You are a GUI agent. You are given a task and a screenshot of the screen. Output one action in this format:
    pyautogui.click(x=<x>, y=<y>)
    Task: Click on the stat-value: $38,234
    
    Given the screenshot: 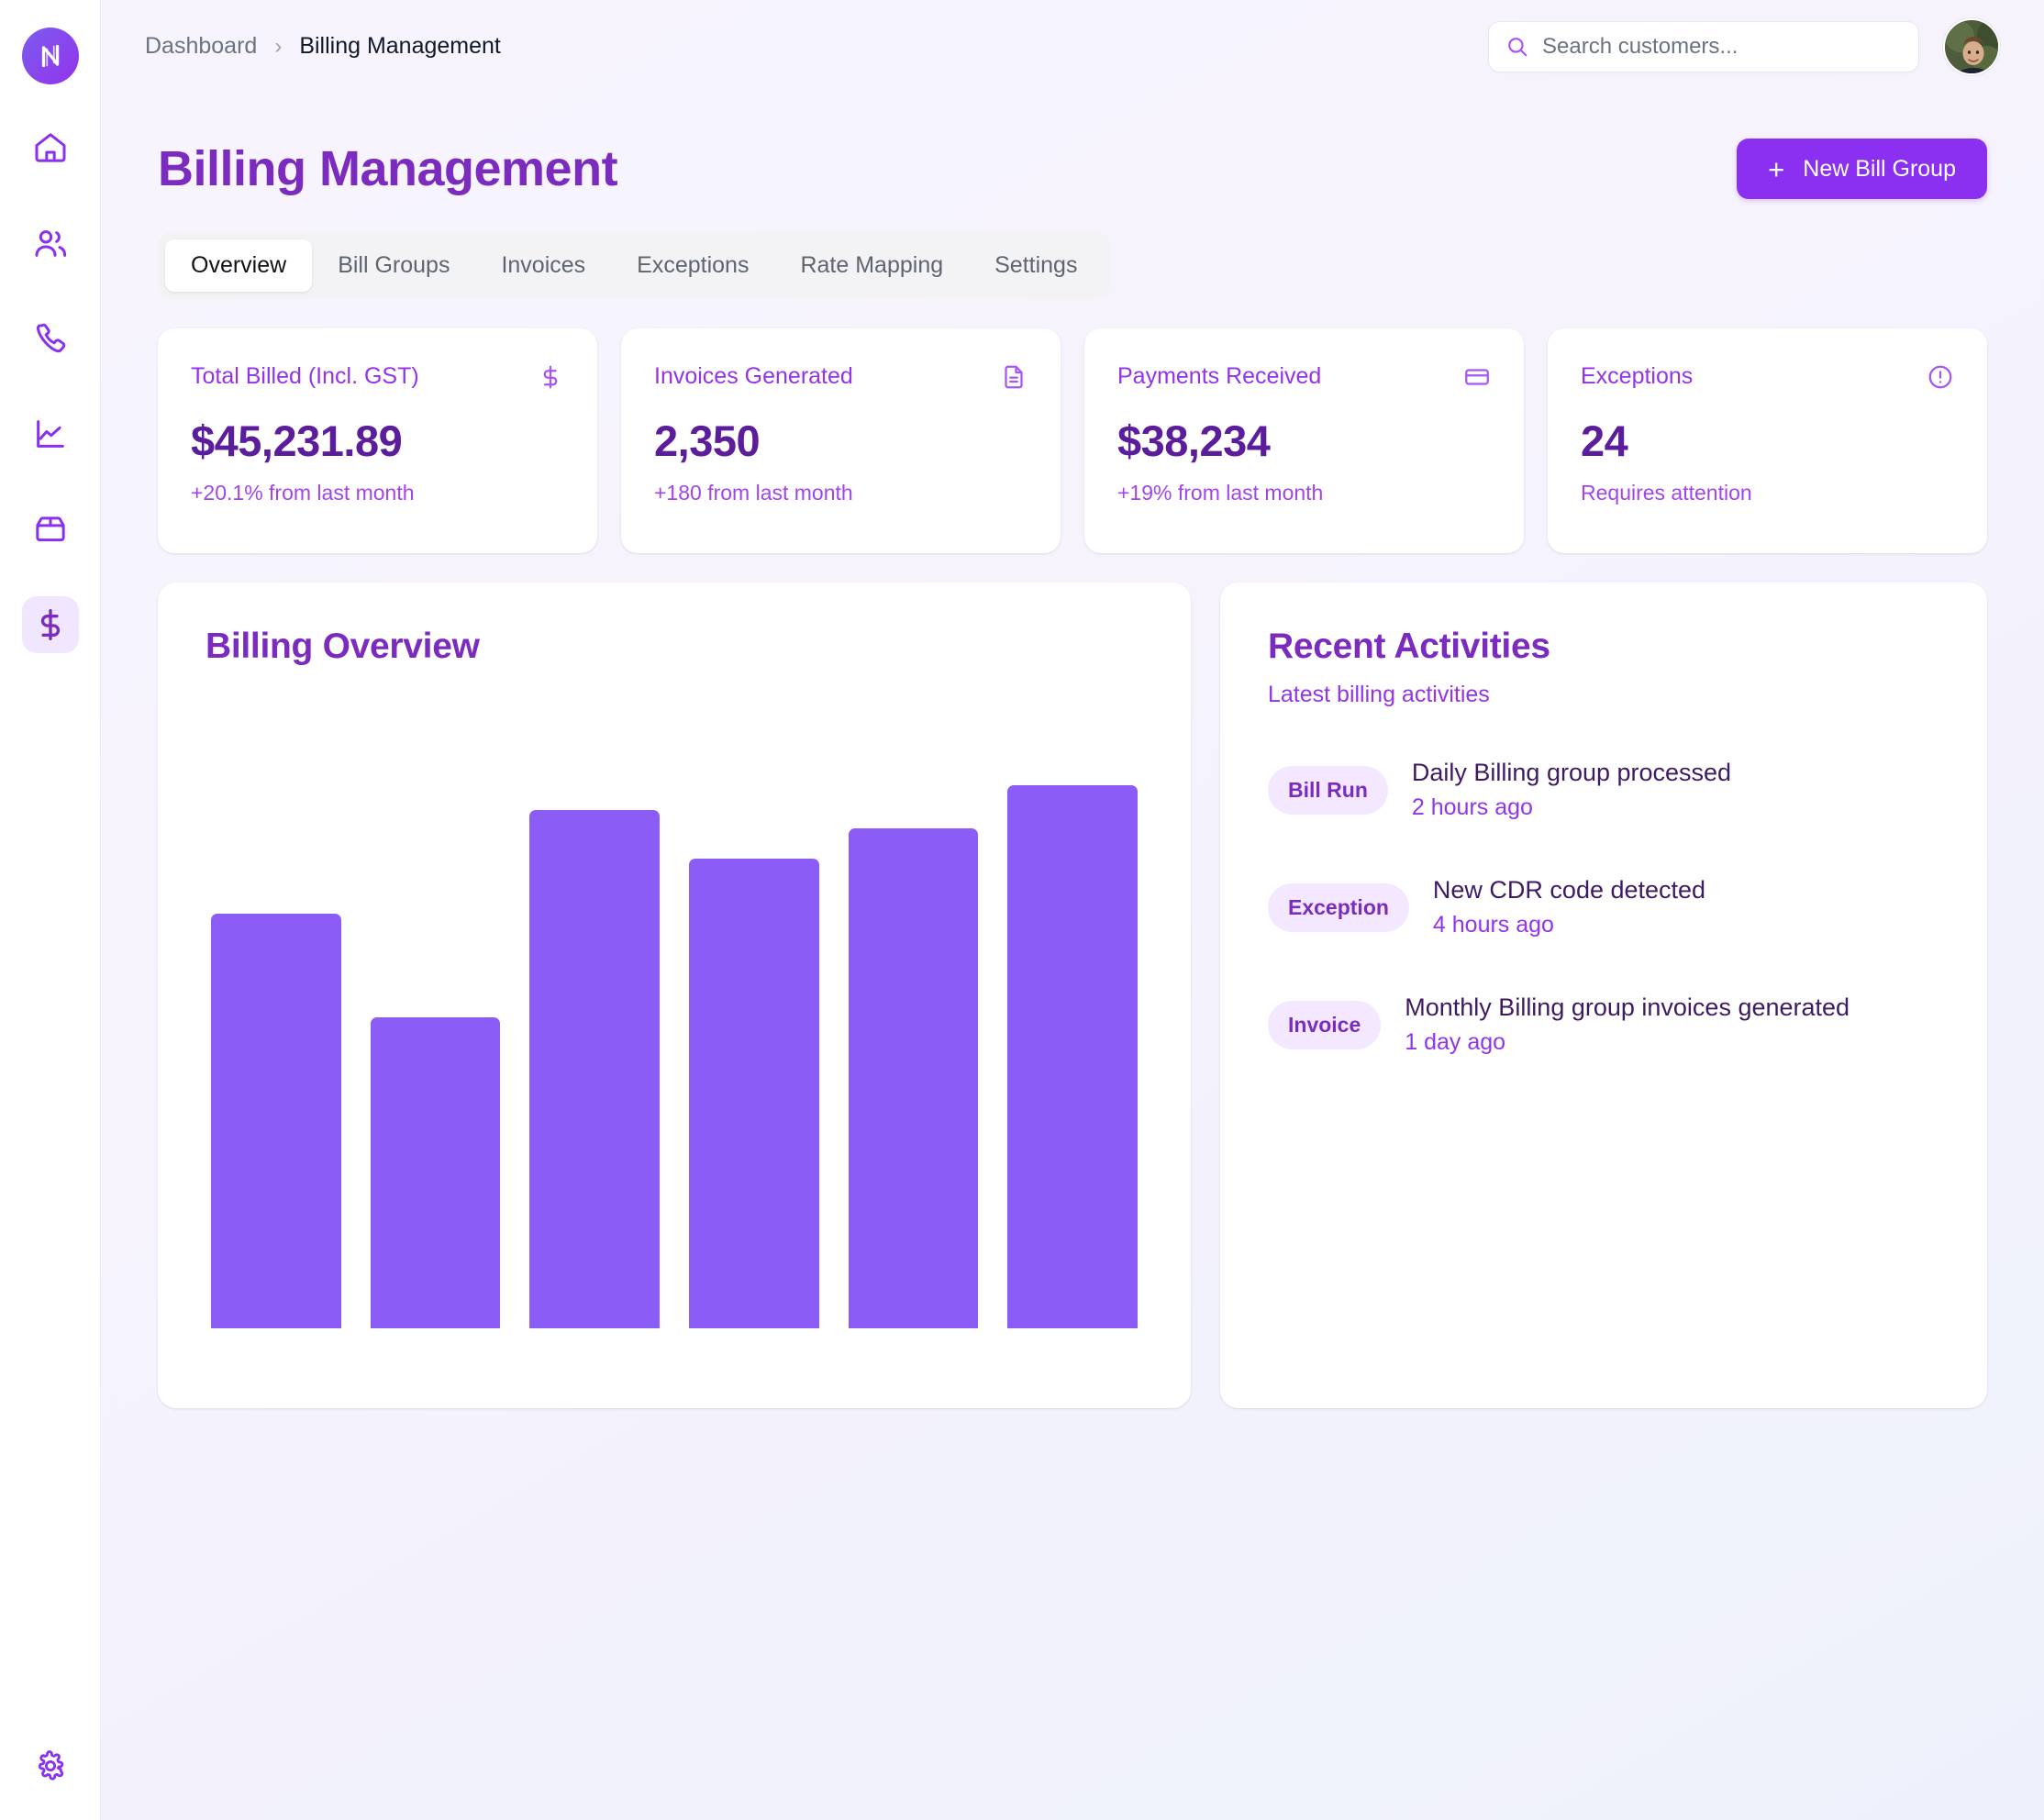 What is the action you would take?
    pyautogui.click(x=1194, y=440)
    